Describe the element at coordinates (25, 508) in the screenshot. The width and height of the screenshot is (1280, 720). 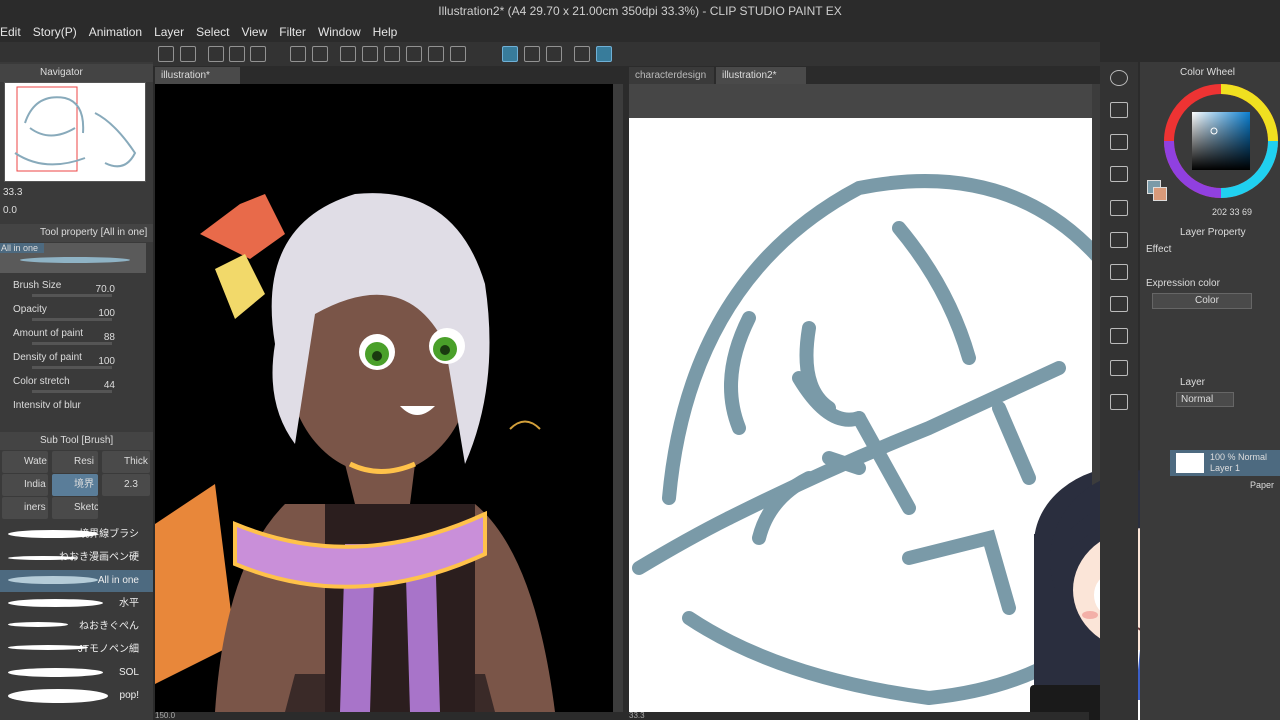
I see `subtool-iners: iners` at that location.